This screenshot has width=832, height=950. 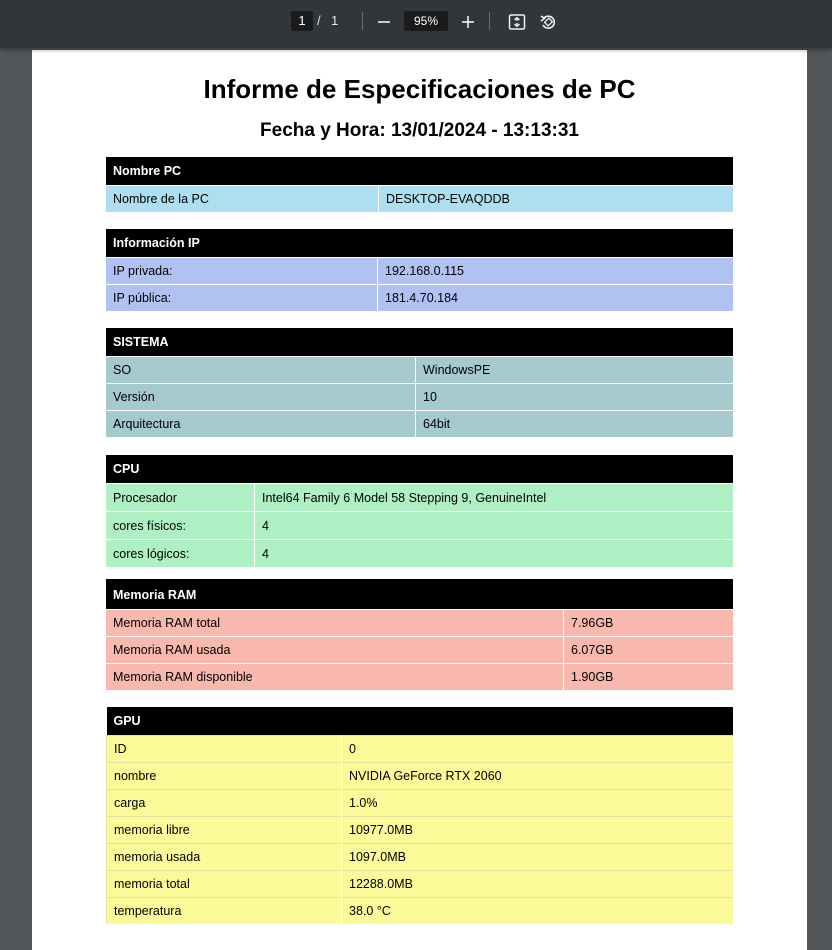 I want to click on section-header: SISTEMA, so click(x=419, y=342).